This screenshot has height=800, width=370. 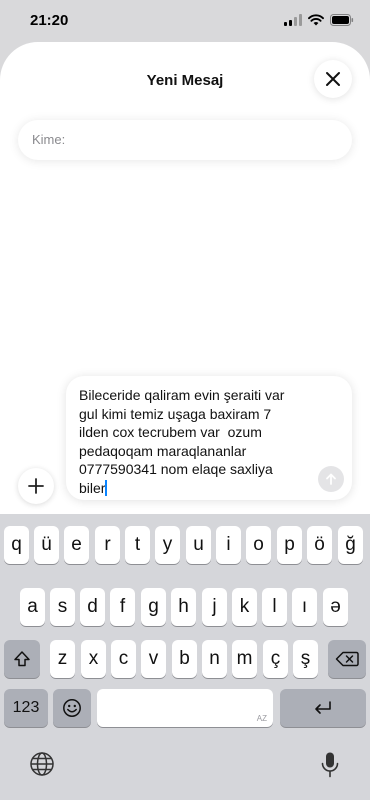 I want to click on key-i: i, so click(x=228, y=545).